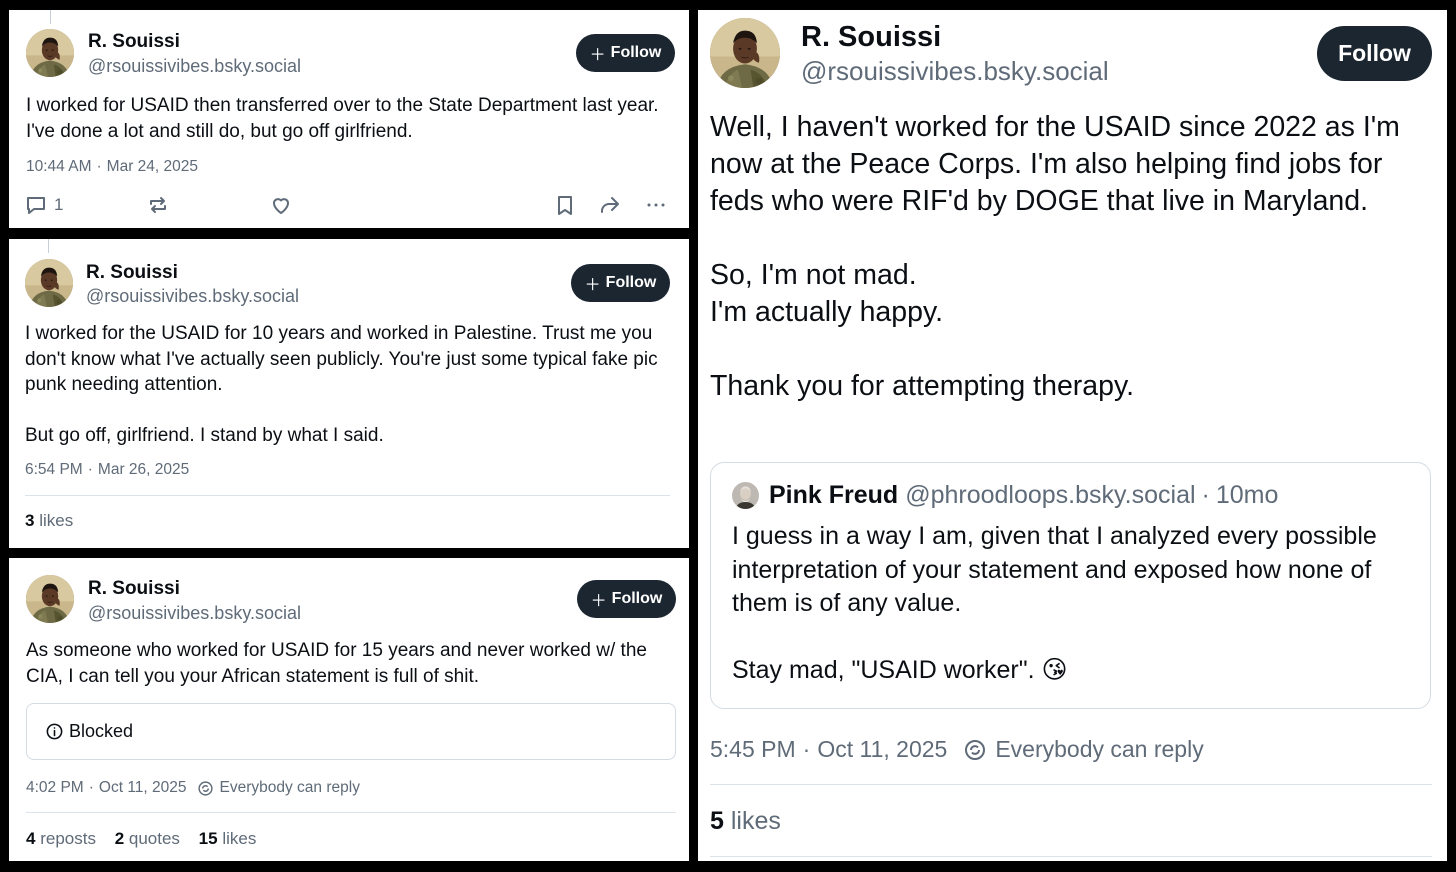 The height and width of the screenshot is (872, 1456). Describe the element at coordinates (54, 731) in the screenshot. I see `info-icon` at that location.